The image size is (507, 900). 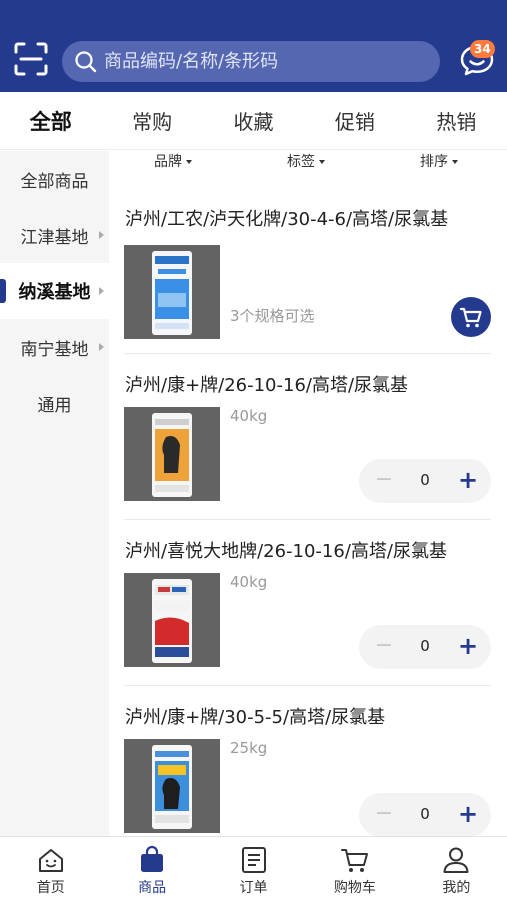 I want to click on nav-cart: 购物车, so click(x=354, y=868).